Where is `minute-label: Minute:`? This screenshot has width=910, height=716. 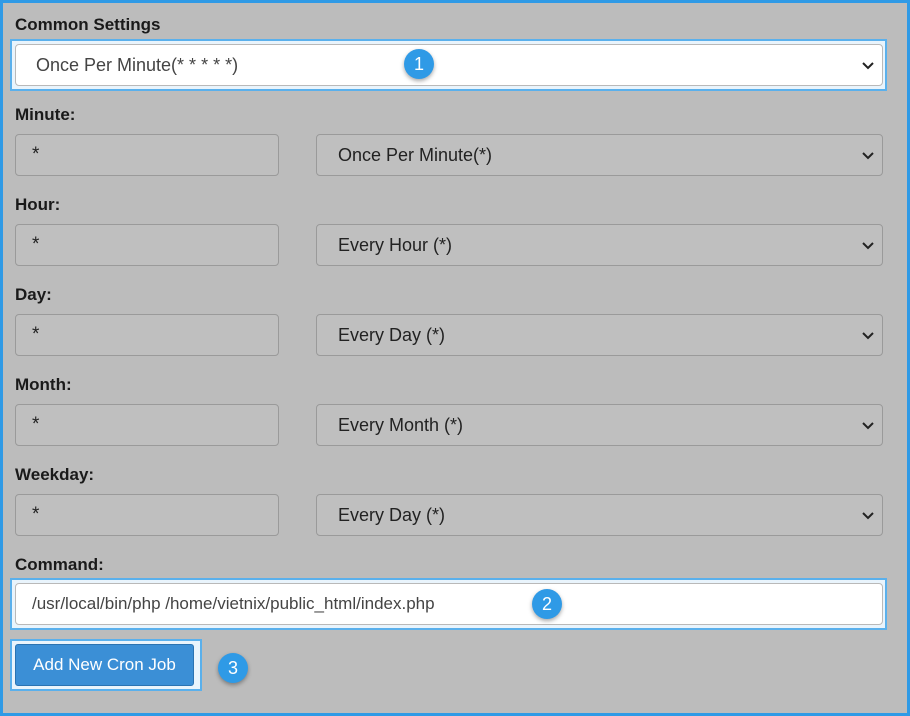
minute-label: Minute: is located at coordinates (45, 114).